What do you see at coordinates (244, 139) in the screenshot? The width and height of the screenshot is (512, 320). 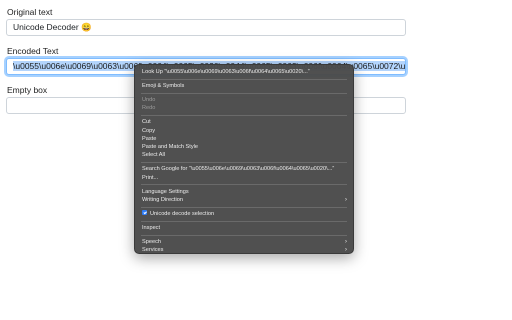 I see `menu-item-paste: Paste` at bounding box center [244, 139].